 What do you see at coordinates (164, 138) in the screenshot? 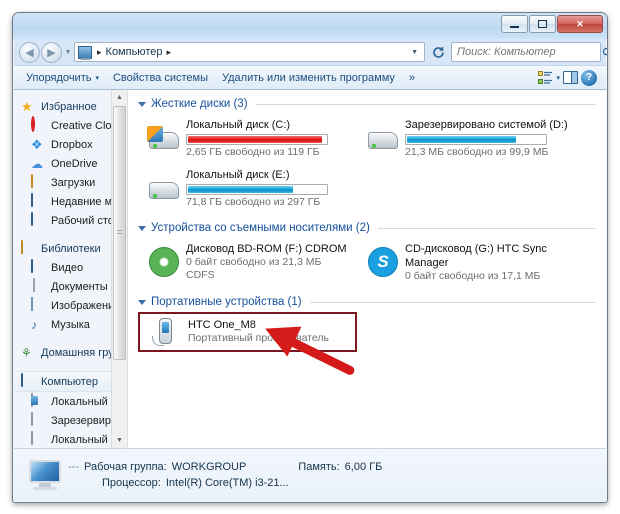
I see `system-drive-icon` at bounding box center [164, 138].